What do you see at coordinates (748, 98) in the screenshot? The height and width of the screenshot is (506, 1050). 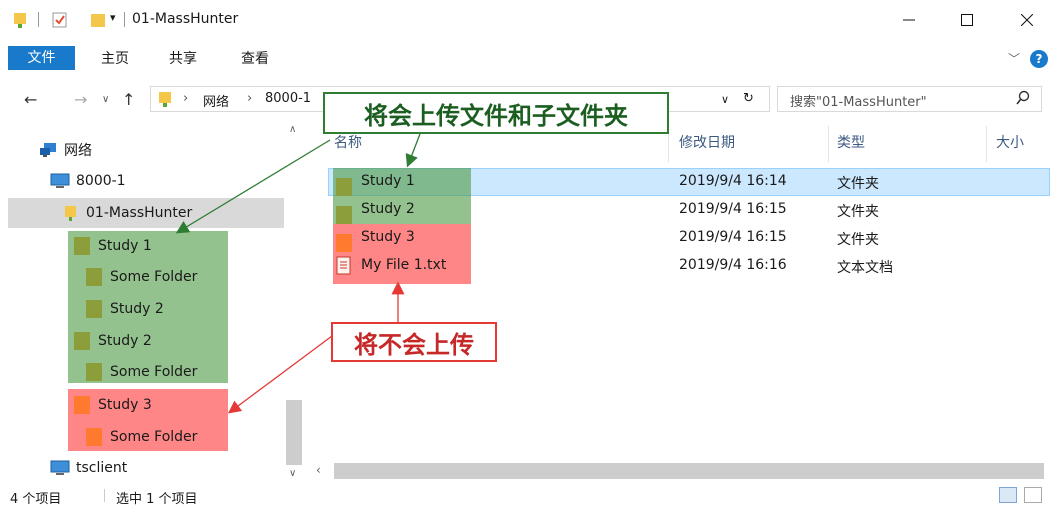 I see `refresh-icon: ↻` at bounding box center [748, 98].